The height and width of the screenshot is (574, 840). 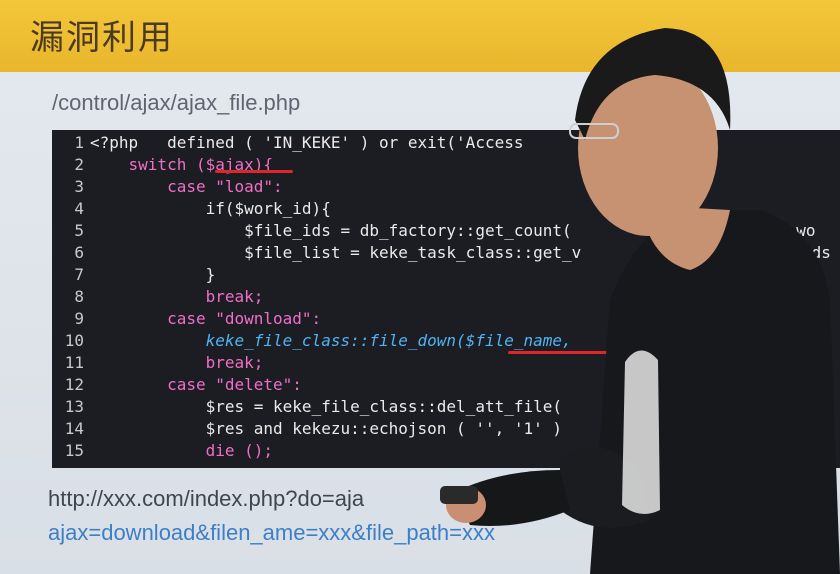 What do you see at coordinates (825, 428) in the screenshot?
I see `code-fragment-14: n` at bounding box center [825, 428].